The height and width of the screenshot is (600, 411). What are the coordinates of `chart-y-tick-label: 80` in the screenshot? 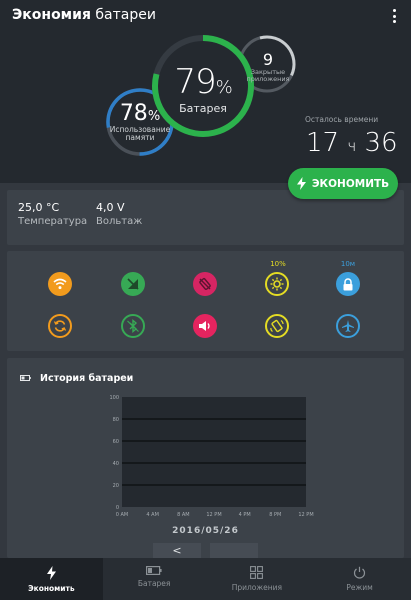 It's located at (116, 420).